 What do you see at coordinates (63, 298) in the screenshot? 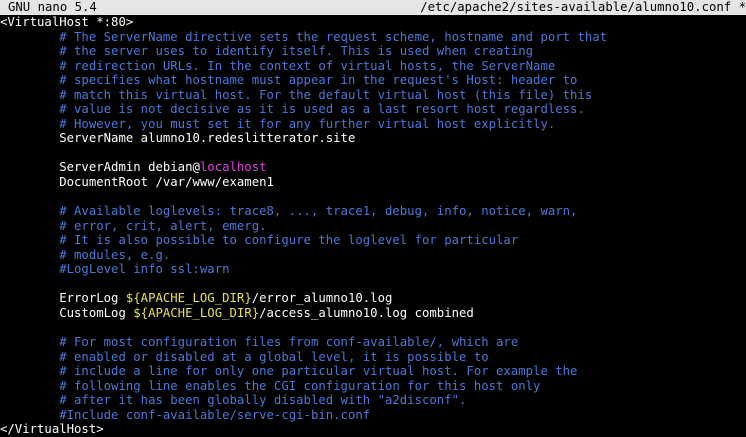
I see `errorlog-directive: ErrorLog` at bounding box center [63, 298].